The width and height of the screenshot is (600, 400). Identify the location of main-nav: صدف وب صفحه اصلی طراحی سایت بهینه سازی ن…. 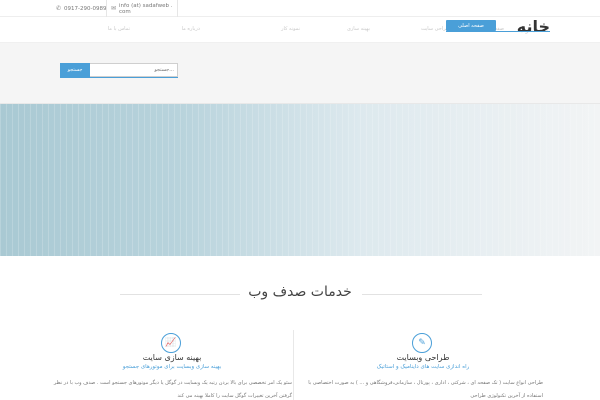
(300, 30).